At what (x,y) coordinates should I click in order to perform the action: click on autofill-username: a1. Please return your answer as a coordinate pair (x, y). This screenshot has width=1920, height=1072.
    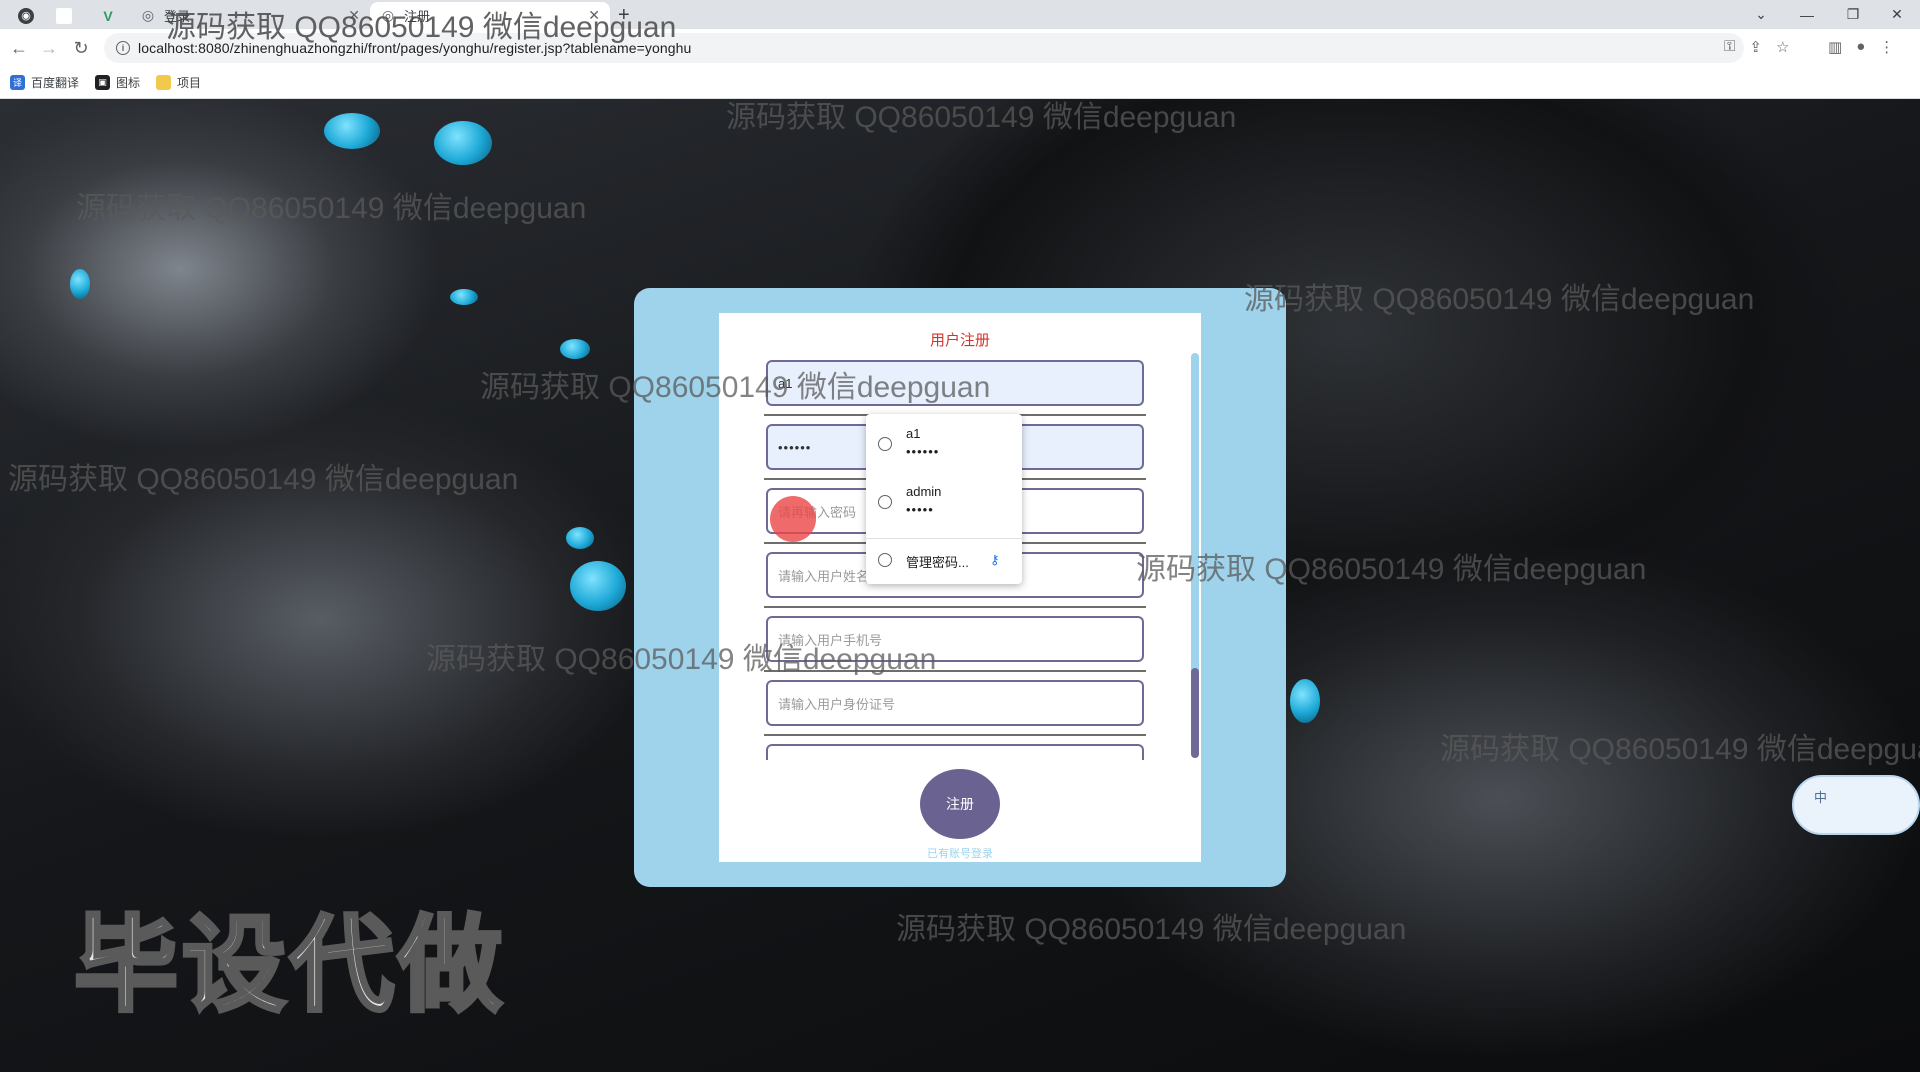
    Looking at the image, I should click on (913, 433).